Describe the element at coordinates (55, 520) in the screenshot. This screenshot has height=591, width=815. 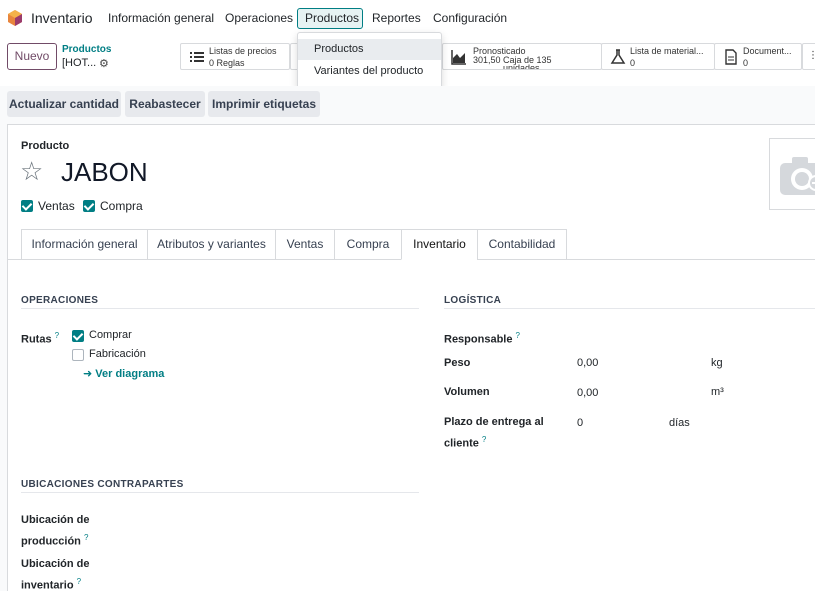
I see `production-location-label-line1: Ubicación de` at that location.